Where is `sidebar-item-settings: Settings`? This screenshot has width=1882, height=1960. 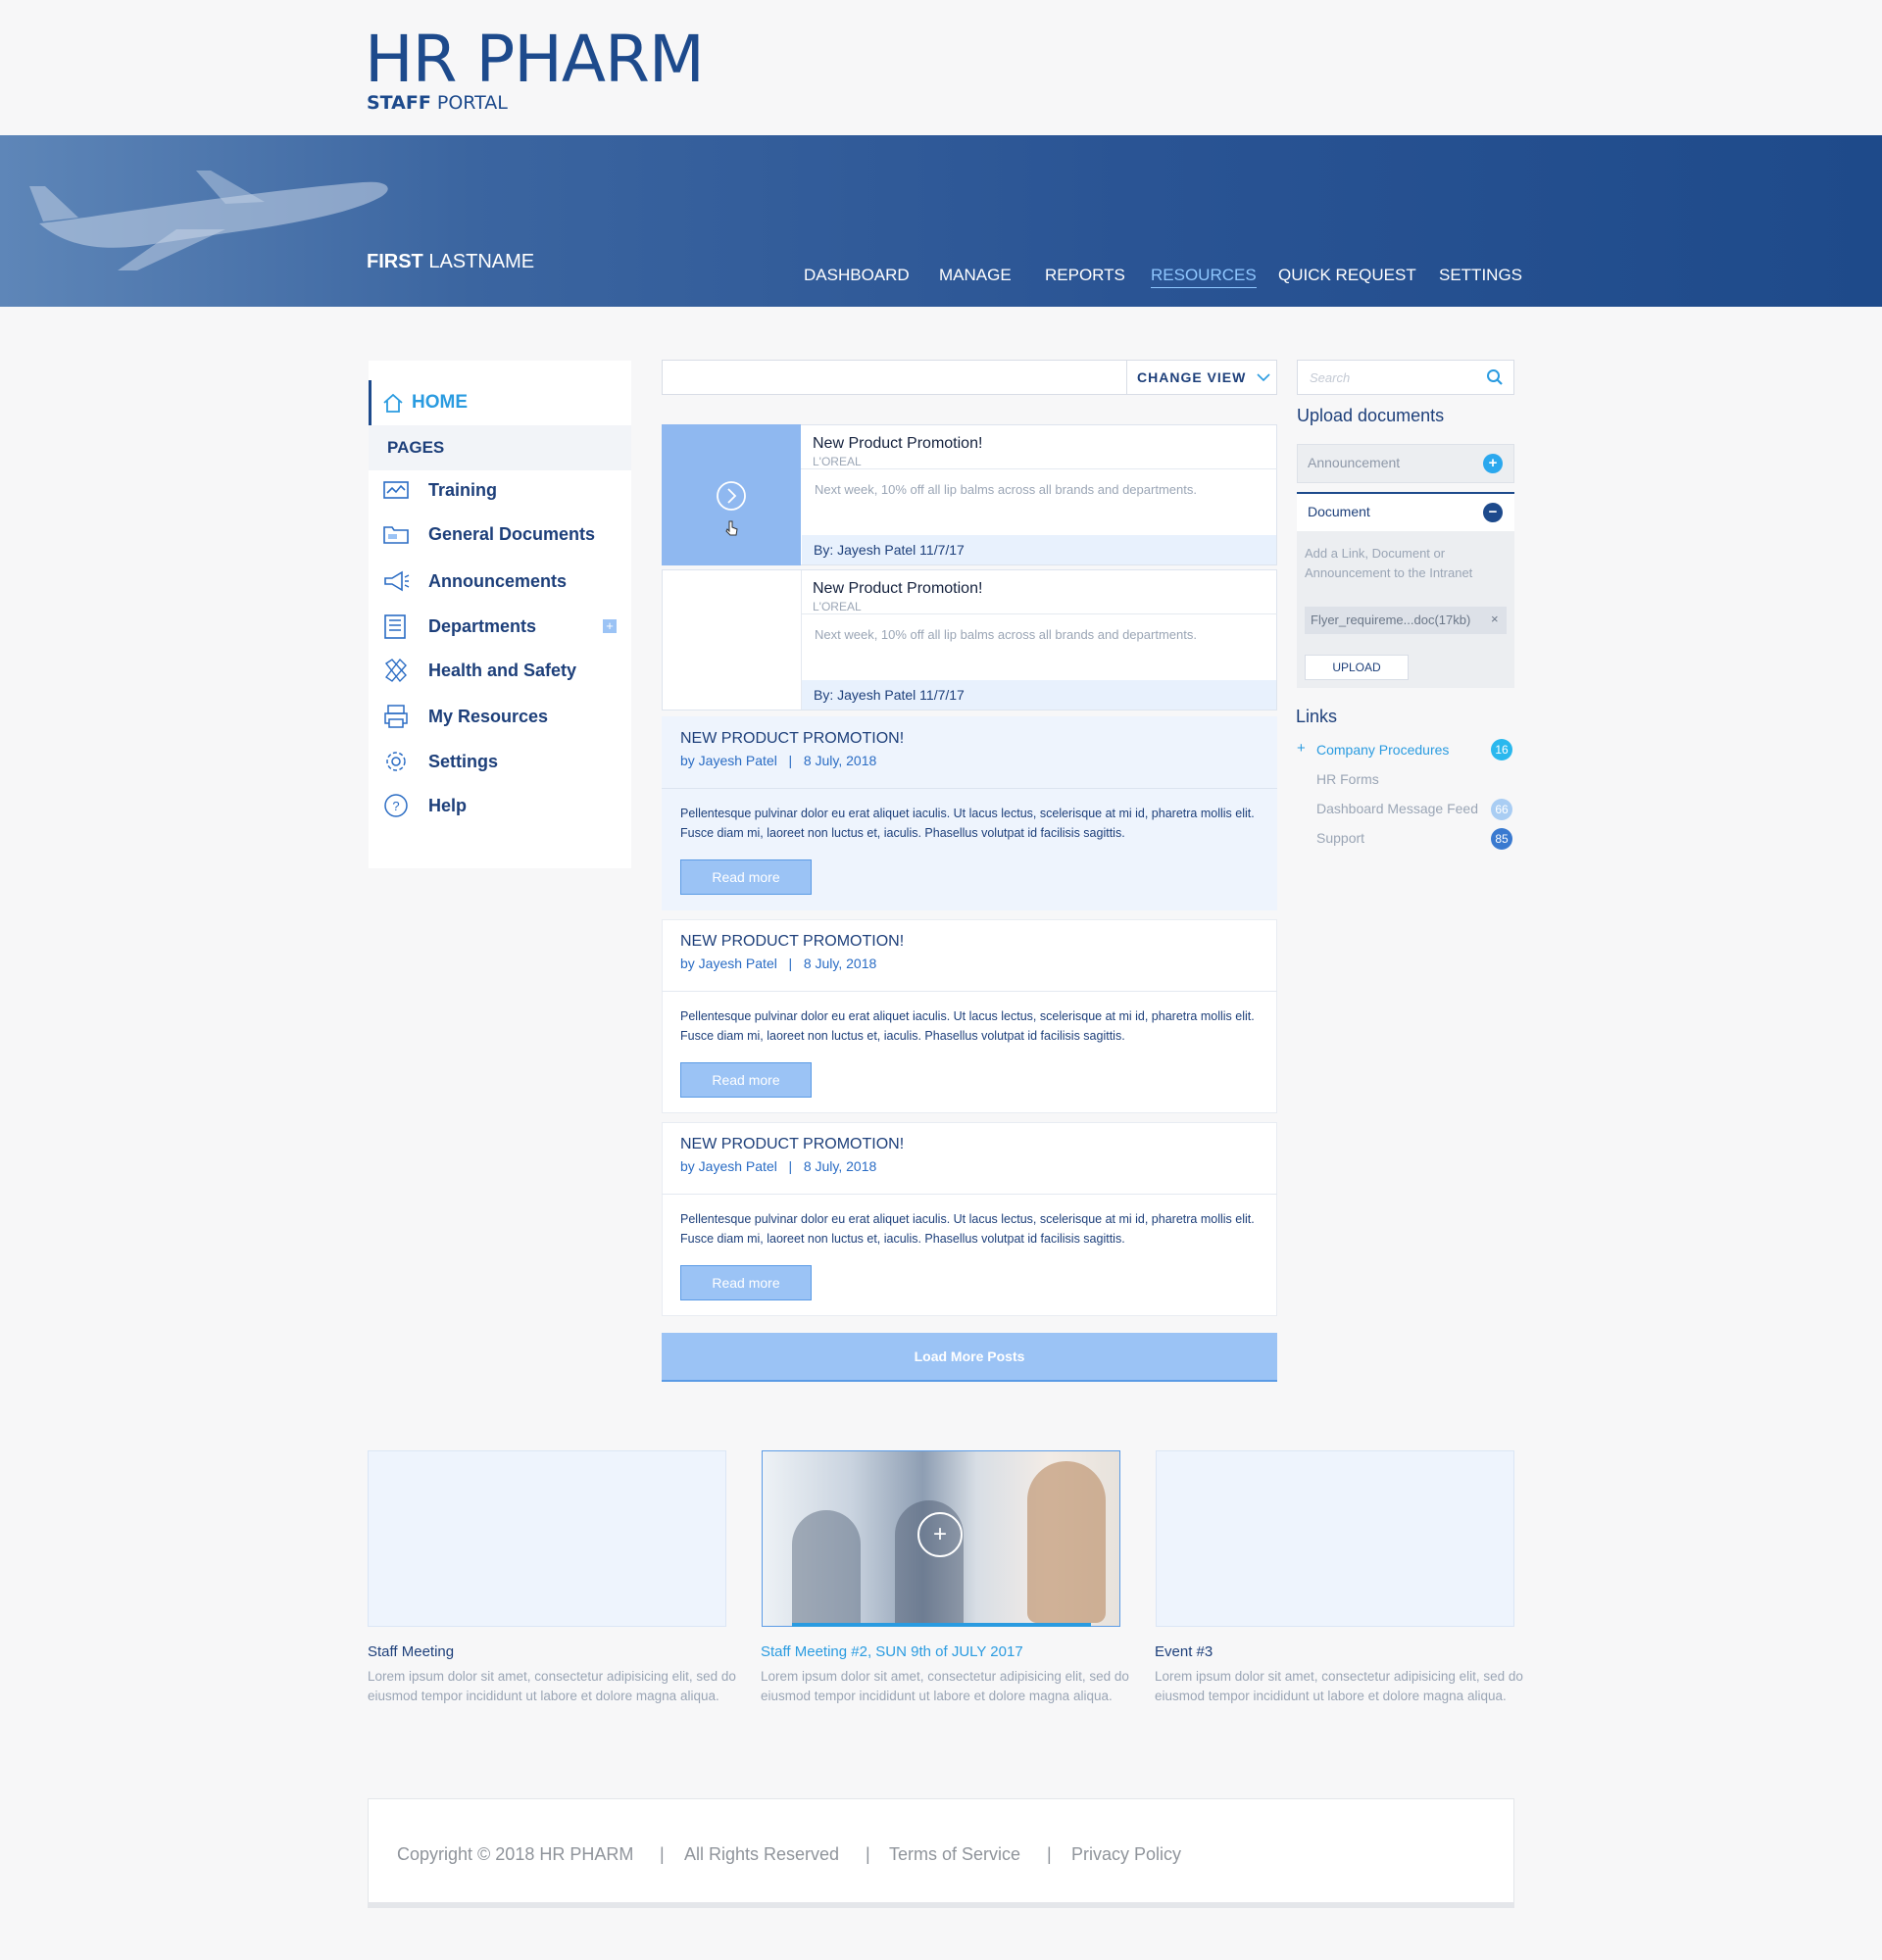 sidebar-item-settings: Settings is located at coordinates (463, 762).